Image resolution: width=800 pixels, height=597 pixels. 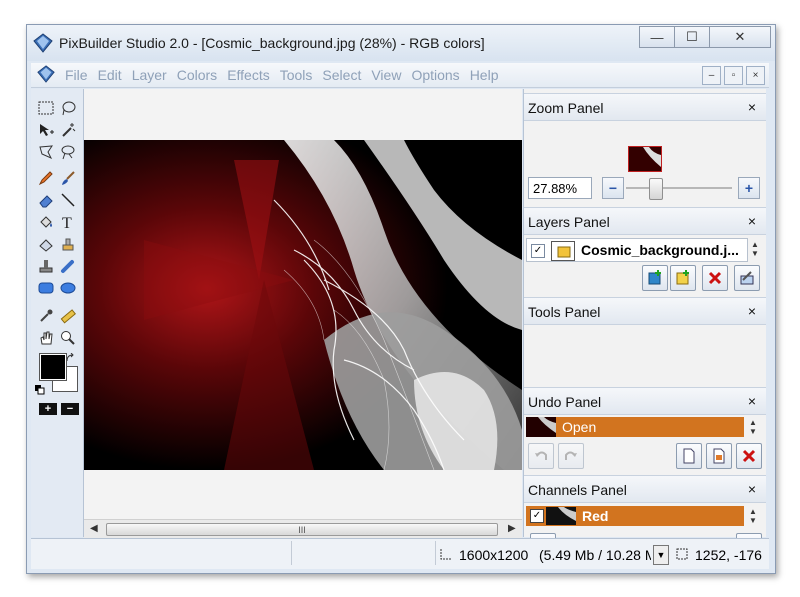 What do you see at coordinates (46, 200) in the screenshot?
I see `eraser-icon` at bounding box center [46, 200].